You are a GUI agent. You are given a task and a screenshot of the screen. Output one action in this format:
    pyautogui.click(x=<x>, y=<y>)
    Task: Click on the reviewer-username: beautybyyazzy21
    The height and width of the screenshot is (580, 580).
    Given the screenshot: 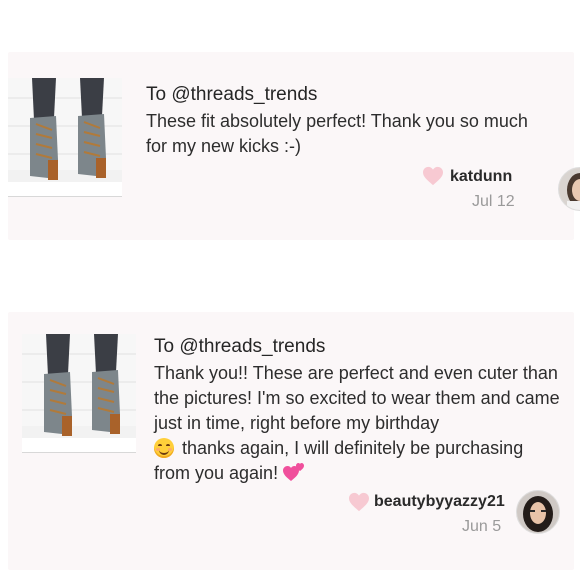 What is the action you would take?
    pyautogui.click(x=439, y=502)
    